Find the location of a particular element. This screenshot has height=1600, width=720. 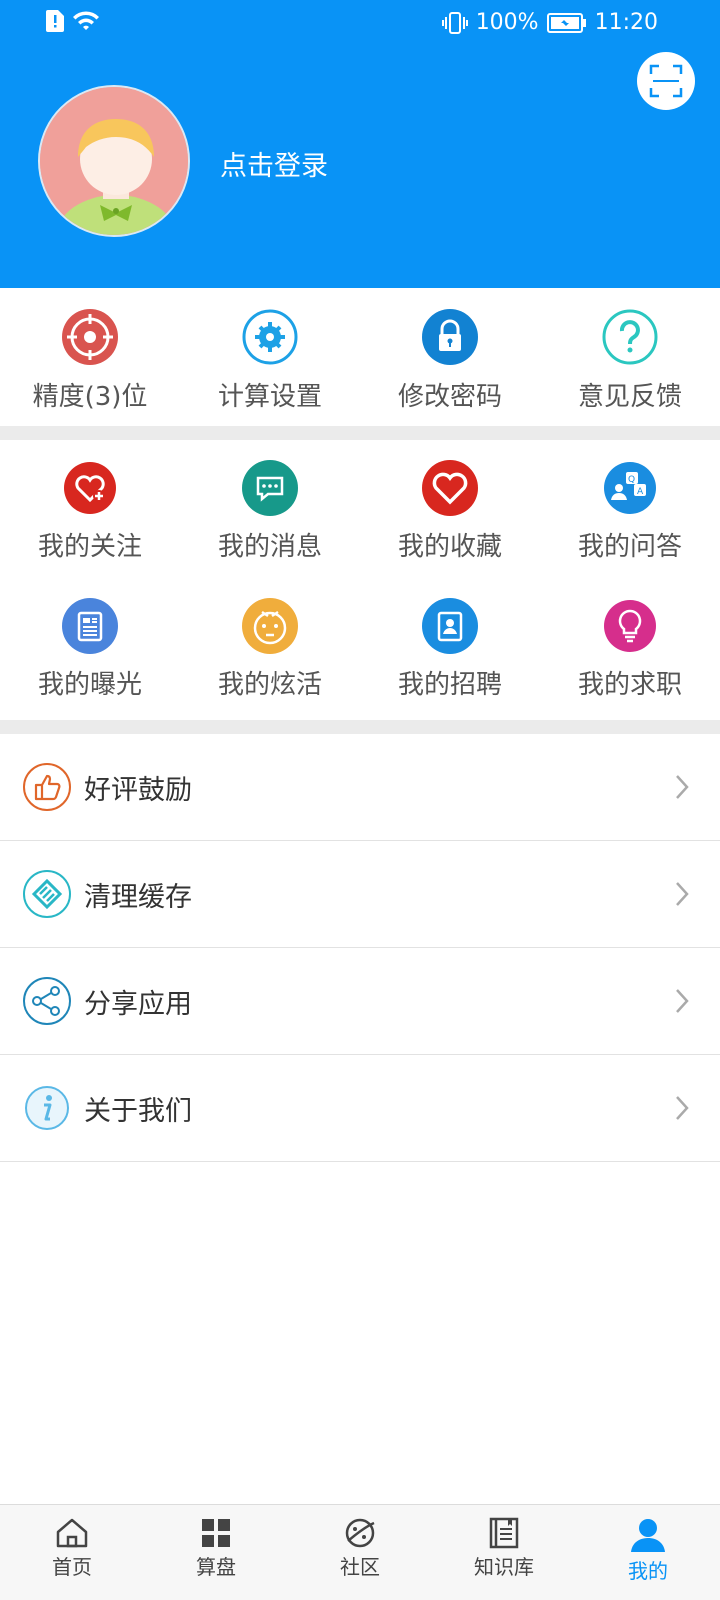

default-avatar-icon is located at coordinates (114, 161).